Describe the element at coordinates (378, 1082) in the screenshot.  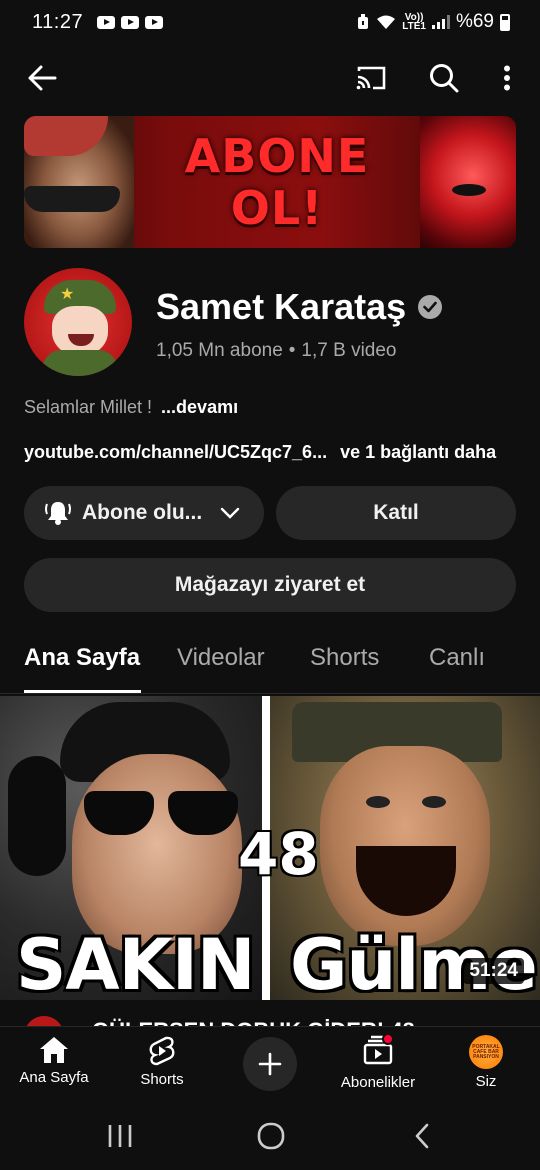
I see `nav-subscriptions-label: Abonelikler` at that location.